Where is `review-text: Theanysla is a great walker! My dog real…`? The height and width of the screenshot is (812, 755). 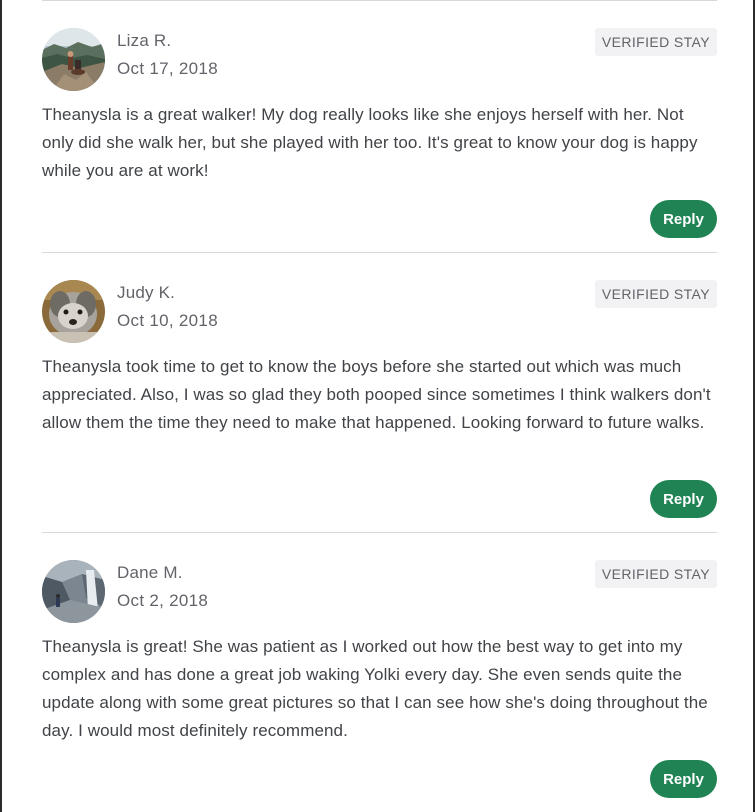
review-text: Theanysla is a great walker! My dog real… is located at coordinates (370, 142).